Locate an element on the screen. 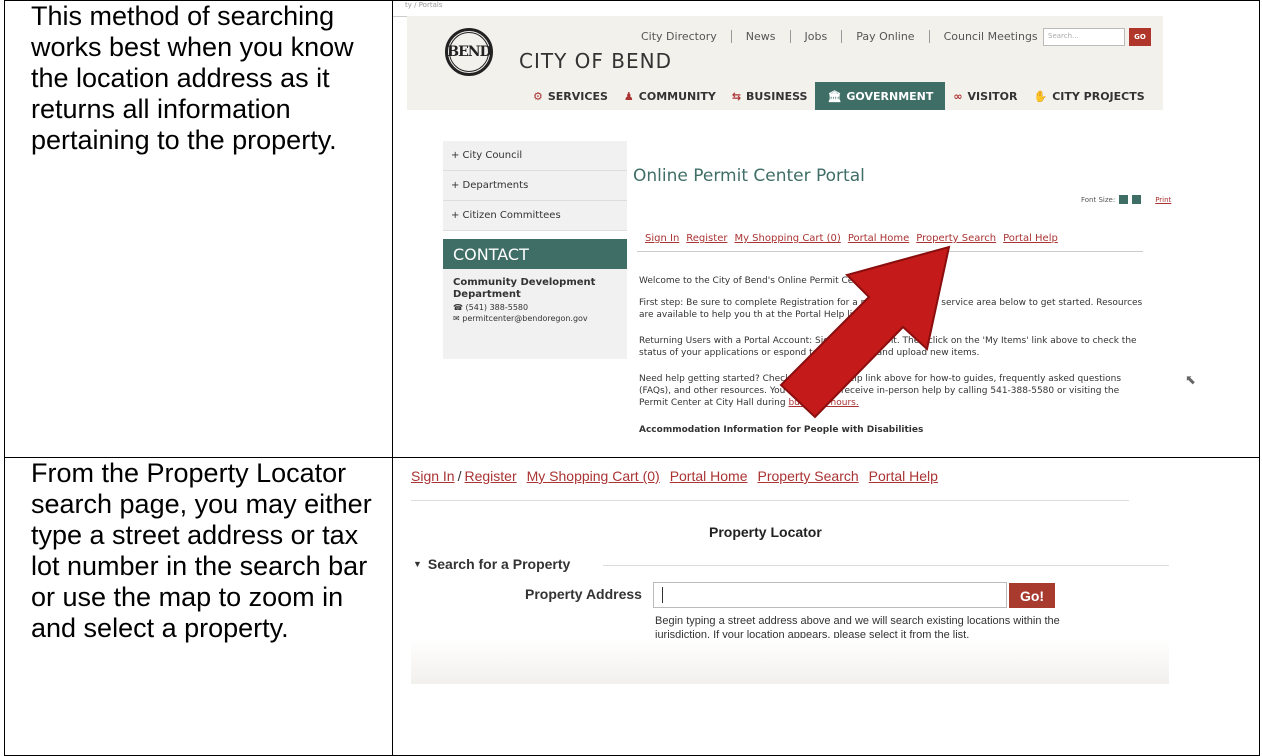 This screenshot has height=756, width=1262. link-sign-in: Sign In is located at coordinates (662, 238).